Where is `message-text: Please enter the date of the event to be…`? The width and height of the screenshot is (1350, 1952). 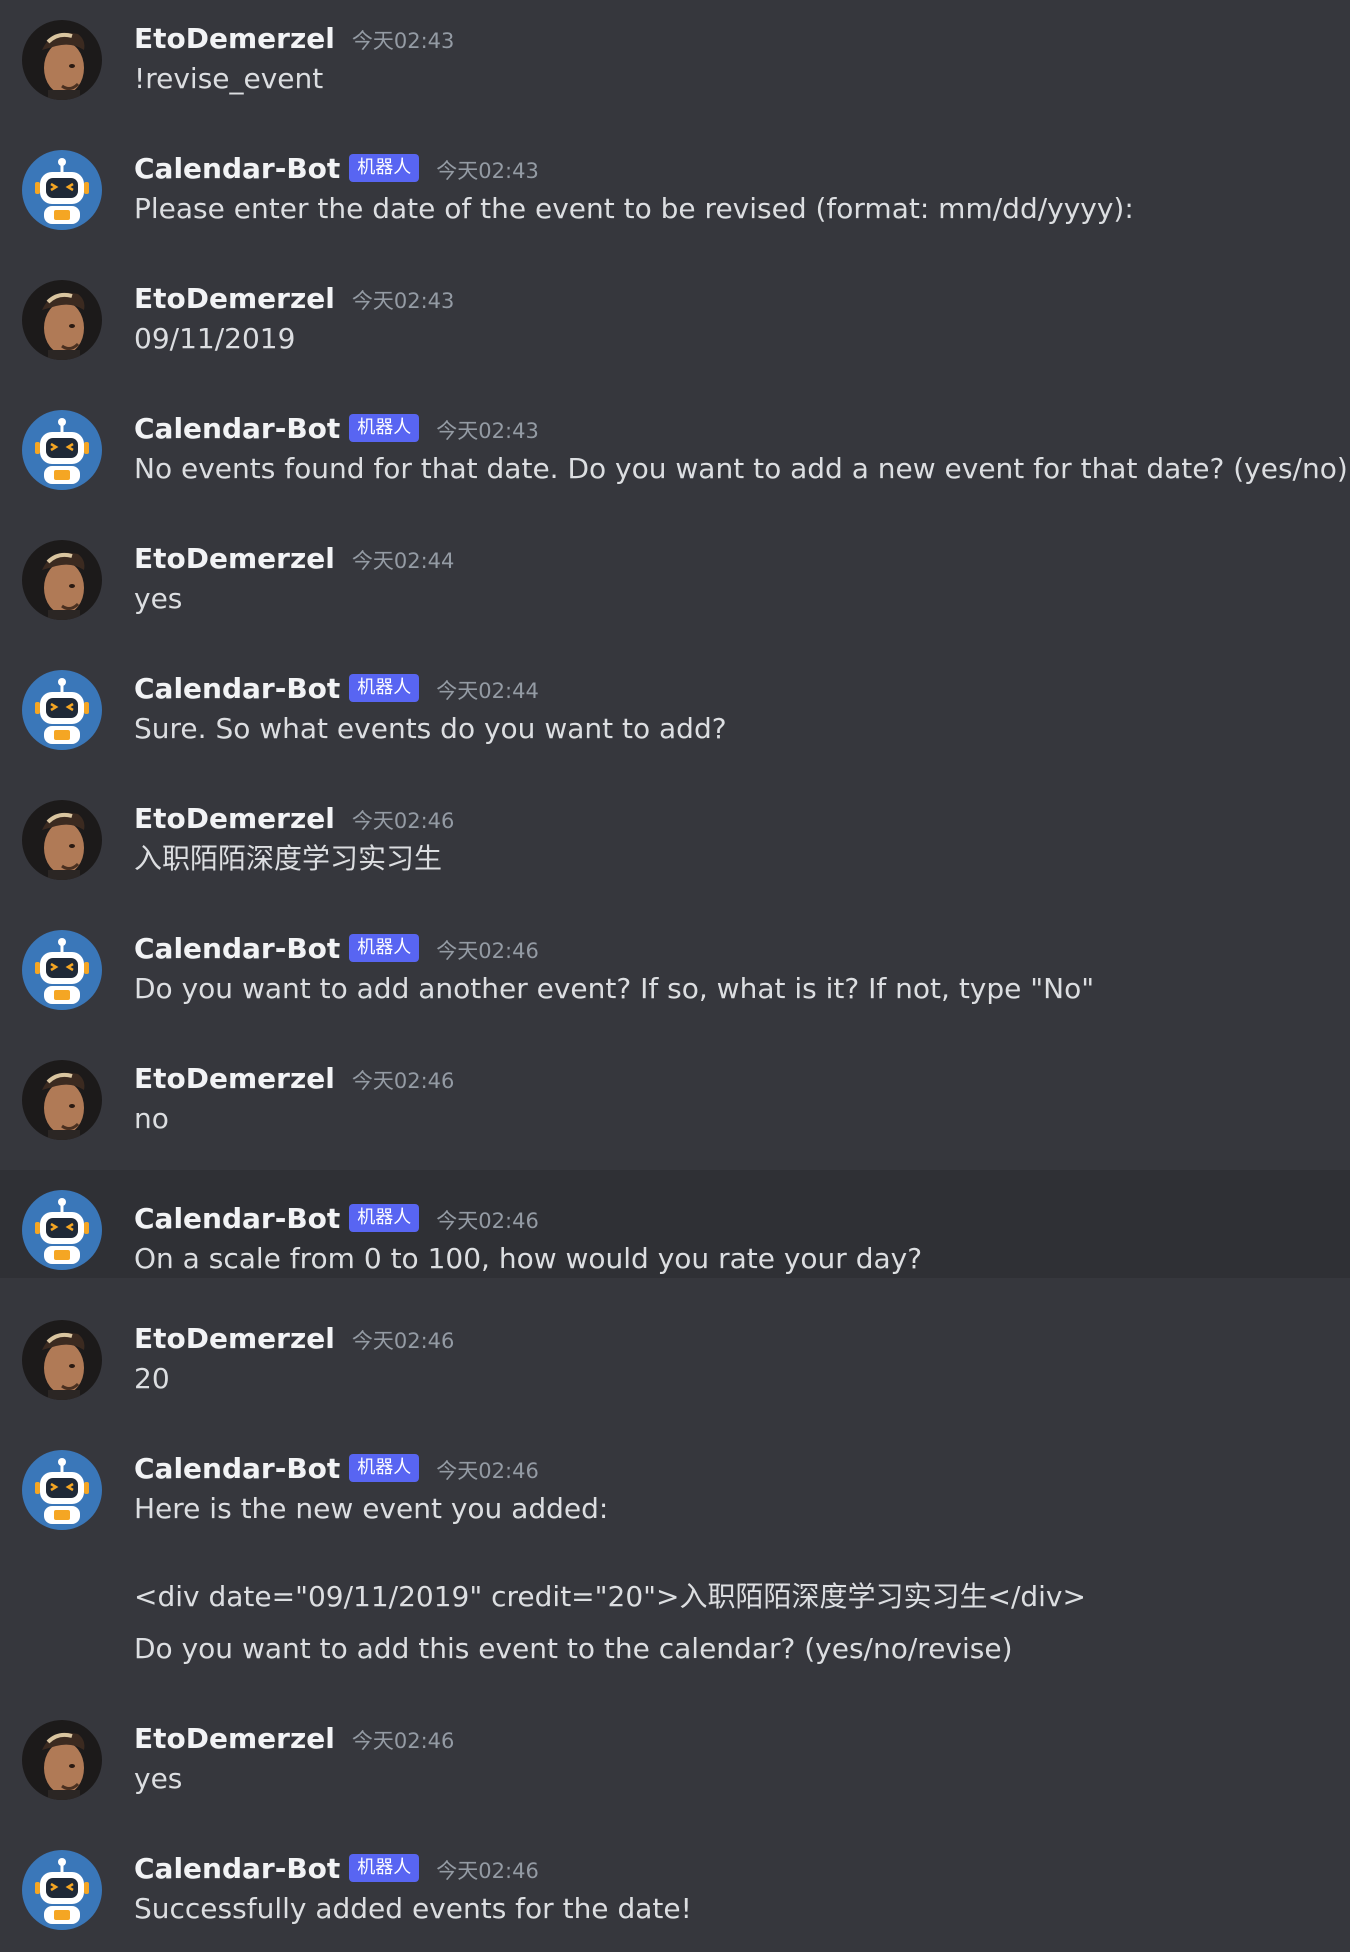 message-text: Please enter the date of the event to be… is located at coordinates (634, 208).